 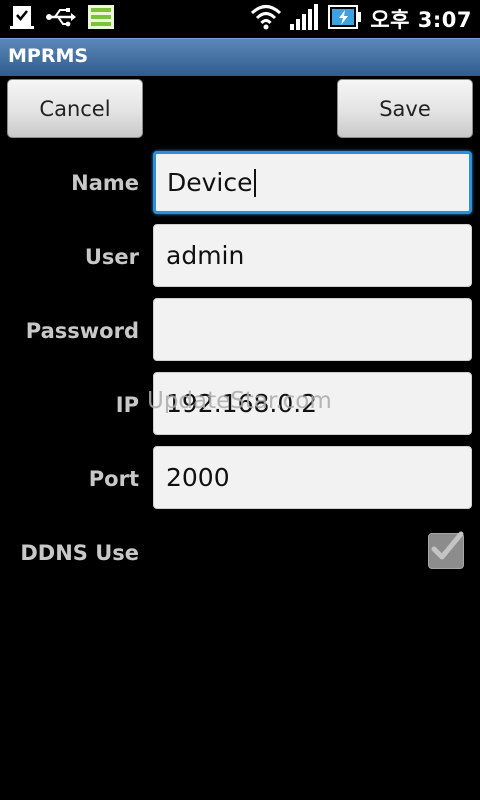 What do you see at coordinates (446, 550) in the screenshot?
I see `ddns-use-checkbox` at bounding box center [446, 550].